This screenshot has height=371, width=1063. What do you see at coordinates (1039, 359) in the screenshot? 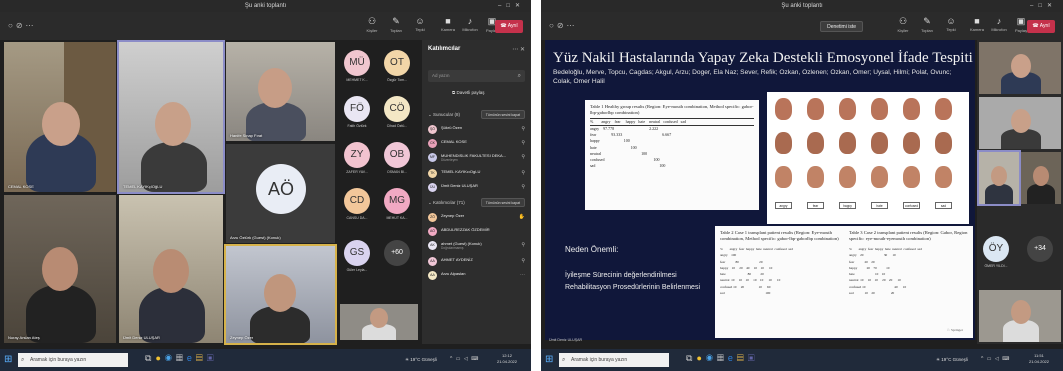
I see `taskbar-clock: 11:51 21.04.2022` at bounding box center [1039, 359].